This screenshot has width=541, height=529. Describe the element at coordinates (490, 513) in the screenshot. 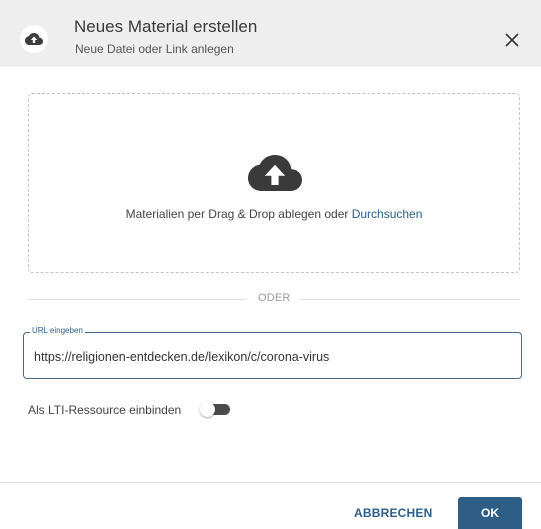

I see `ok-button: OK` at that location.